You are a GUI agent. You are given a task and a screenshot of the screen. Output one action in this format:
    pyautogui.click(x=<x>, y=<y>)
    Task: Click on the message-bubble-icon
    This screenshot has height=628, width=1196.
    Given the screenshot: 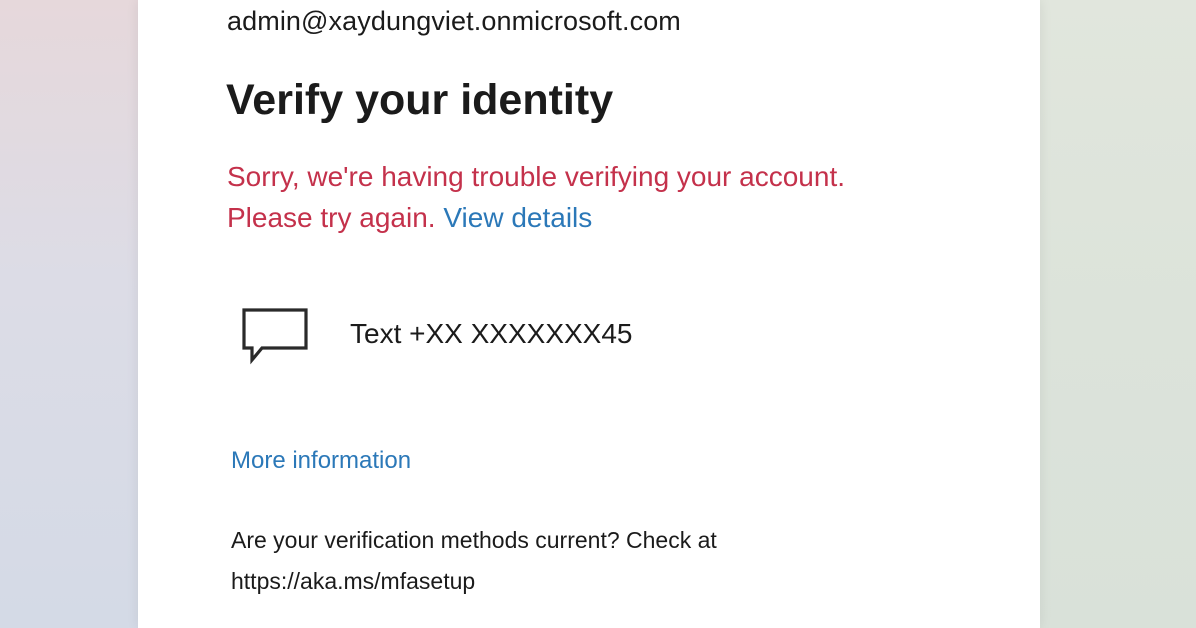 What is the action you would take?
    pyautogui.click(x=275, y=336)
    